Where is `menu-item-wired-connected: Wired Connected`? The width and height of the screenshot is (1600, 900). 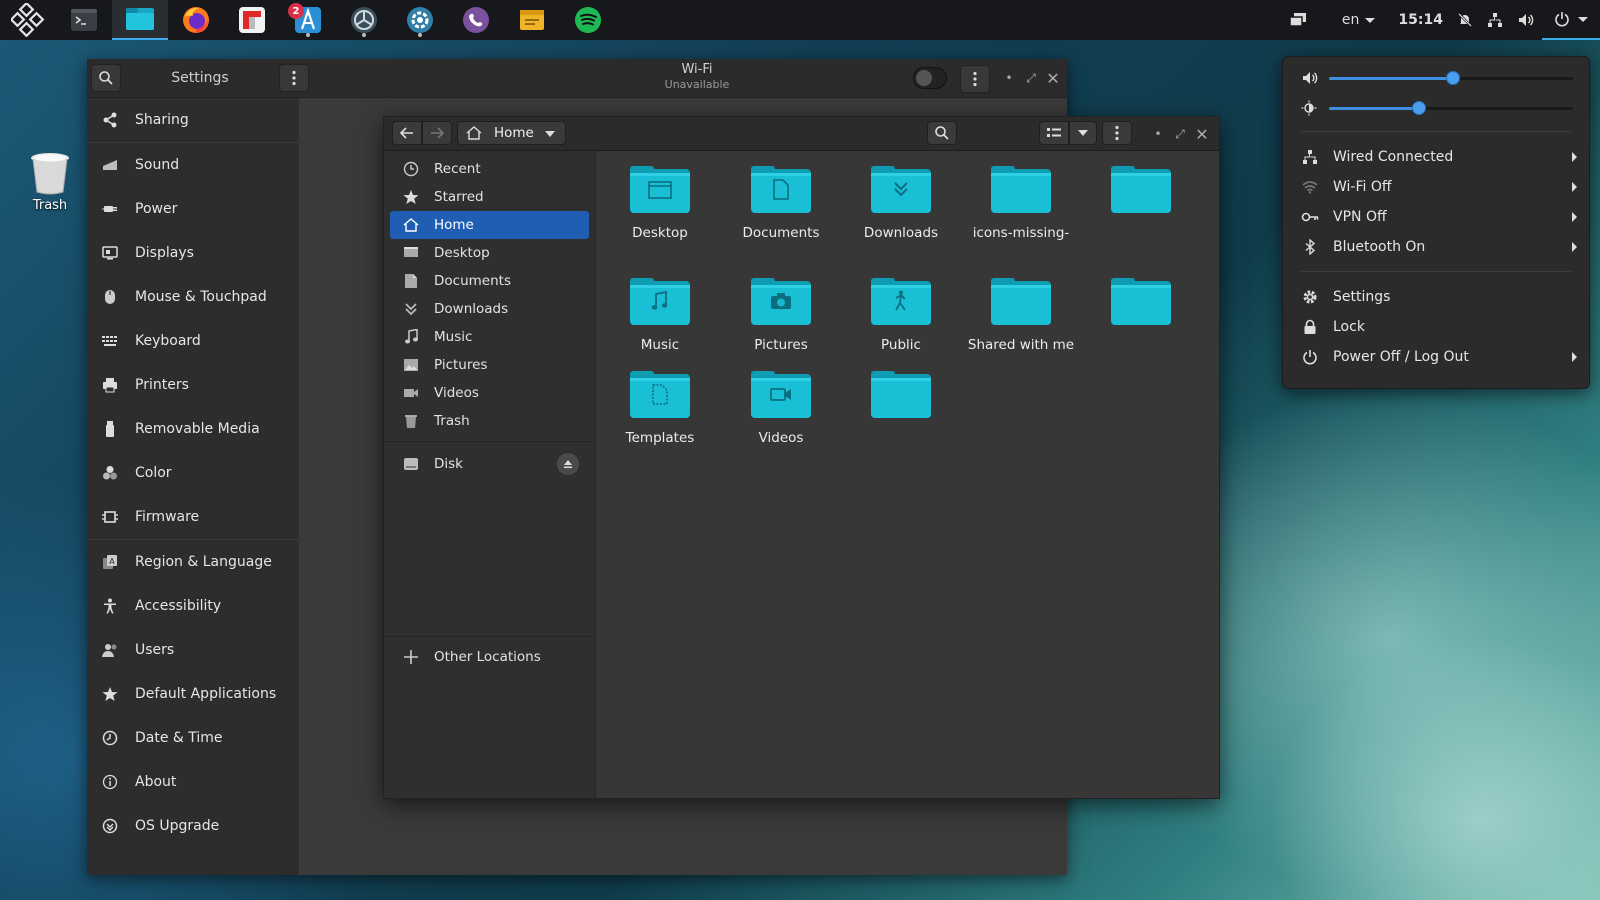 menu-item-wired-connected: Wired Connected is located at coordinates (1441, 157).